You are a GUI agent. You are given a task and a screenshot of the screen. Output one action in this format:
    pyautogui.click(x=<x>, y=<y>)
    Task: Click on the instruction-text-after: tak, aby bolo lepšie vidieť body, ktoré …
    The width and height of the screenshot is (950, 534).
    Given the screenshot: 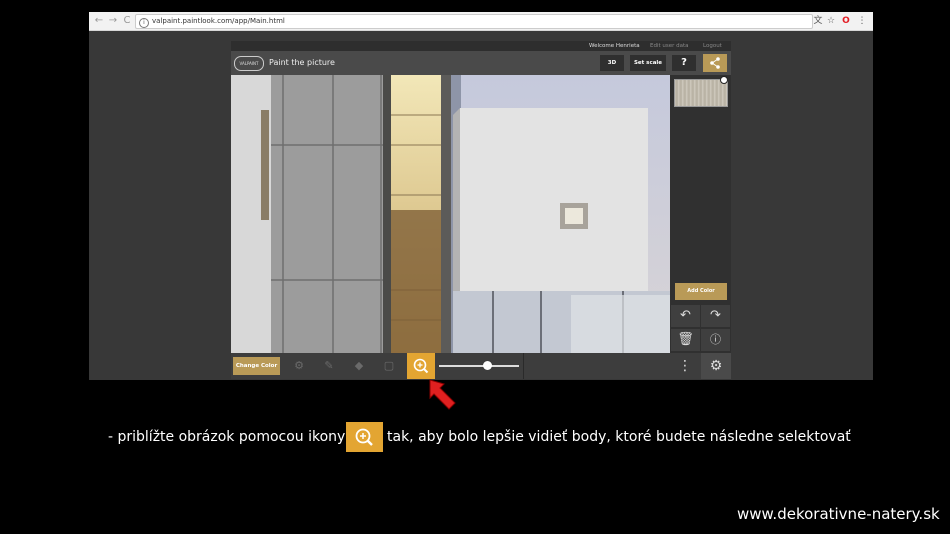 What is the action you would take?
    pyautogui.click(x=619, y=437)
    